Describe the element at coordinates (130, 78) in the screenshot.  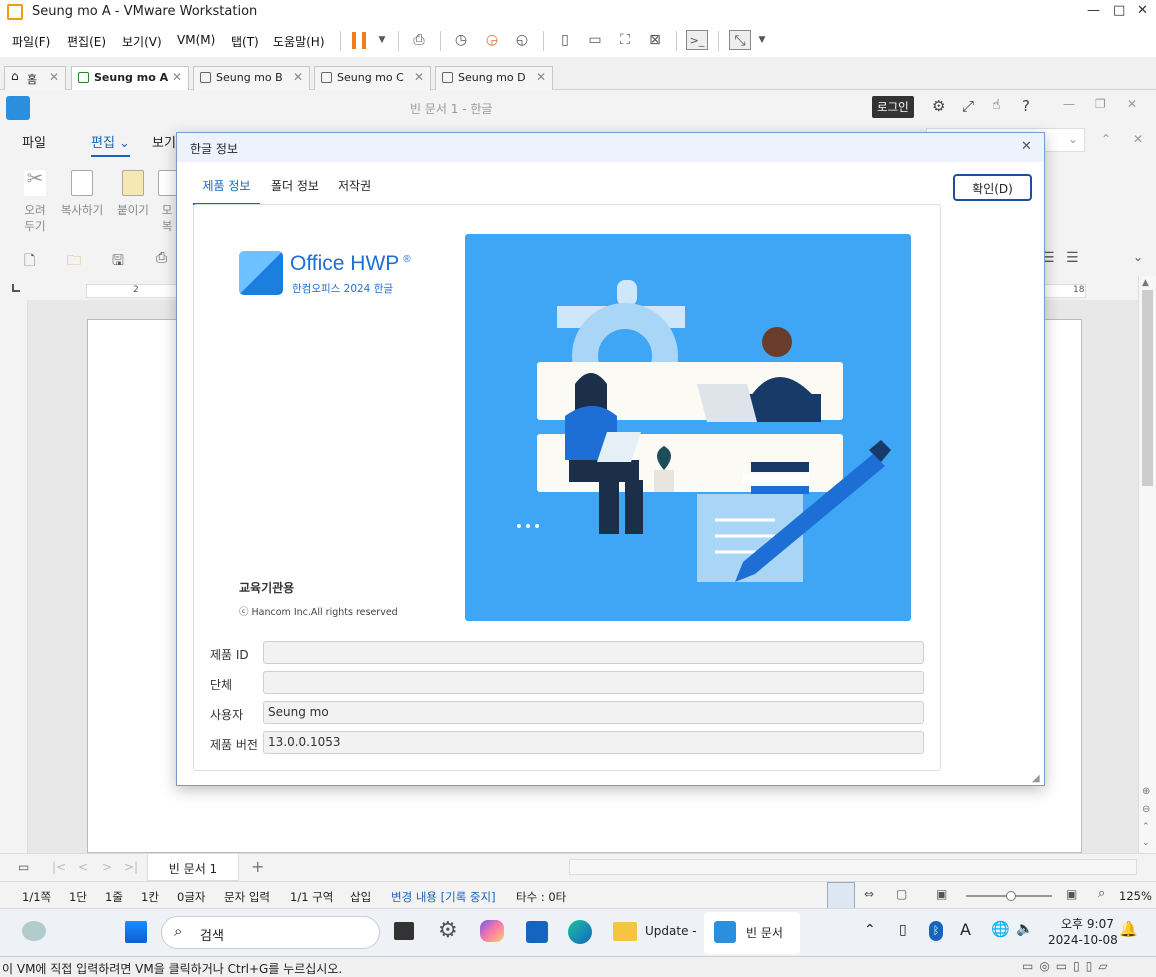
I see `tab-seung-mo-a: Seung mo A ✕` at that location.